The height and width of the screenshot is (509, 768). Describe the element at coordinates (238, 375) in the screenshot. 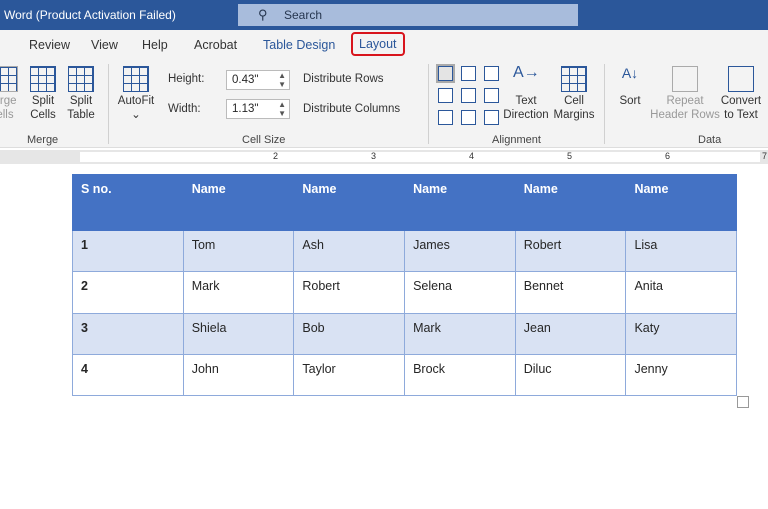

I see `table-cell: John` at that location.